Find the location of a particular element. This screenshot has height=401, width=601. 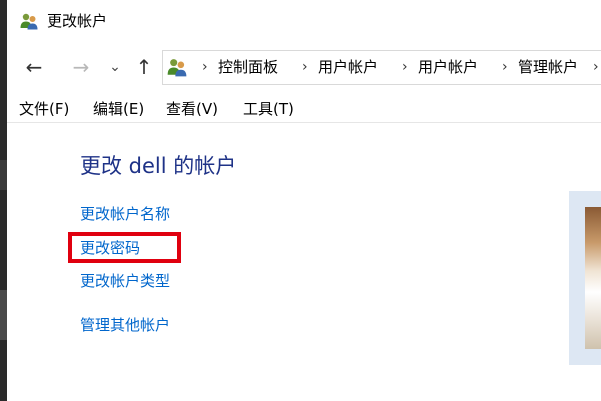

up-arrow-icon: ↑ is located at coordinates (144, 67).